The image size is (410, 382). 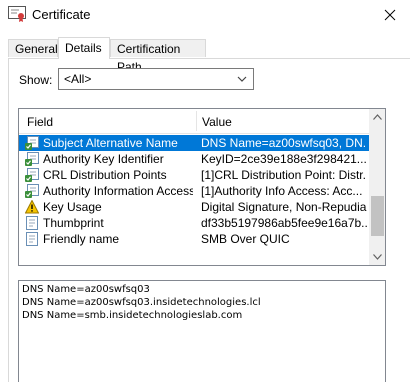 I want to click on show-dropdown-value: <All>, so click(x=78, y=79).